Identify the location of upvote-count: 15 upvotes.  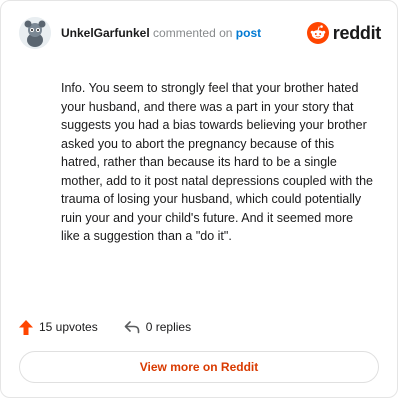
(68, 327).